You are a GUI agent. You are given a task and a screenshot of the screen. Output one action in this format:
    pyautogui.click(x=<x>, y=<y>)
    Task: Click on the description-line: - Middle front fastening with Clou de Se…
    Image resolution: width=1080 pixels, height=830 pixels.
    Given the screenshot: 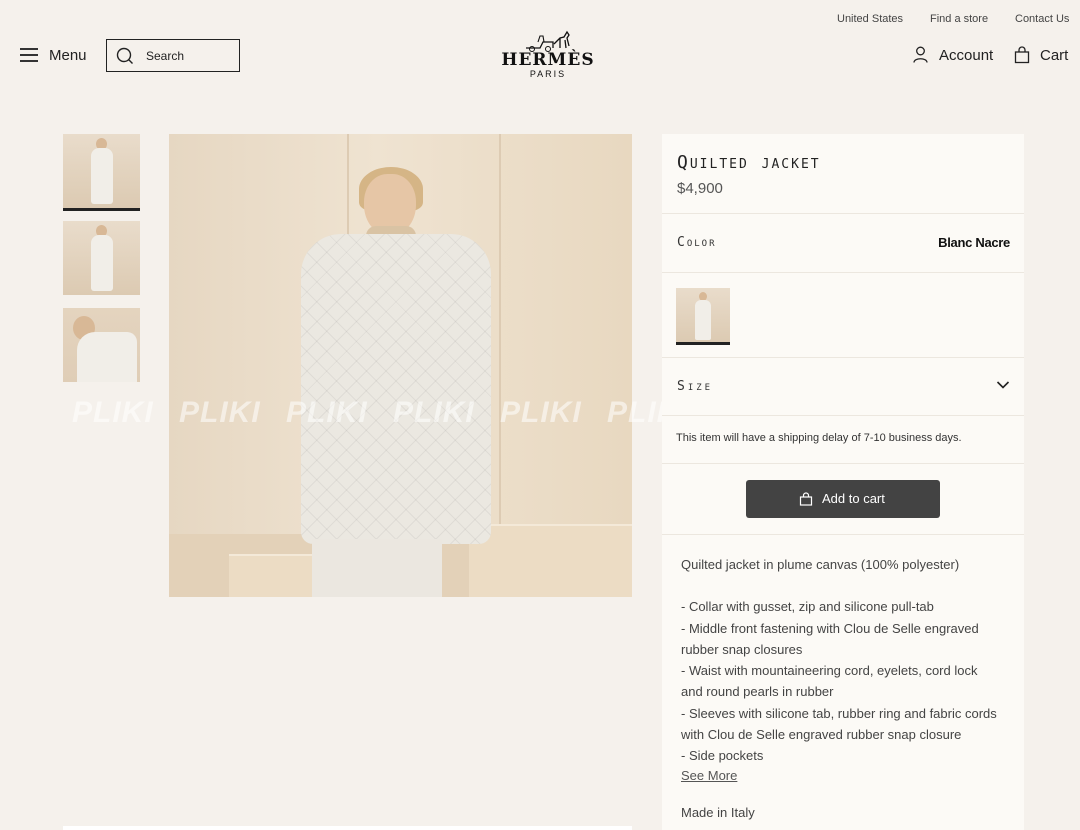 What is the action you would take?
    pyautogui.click(x=830, y=628)
    